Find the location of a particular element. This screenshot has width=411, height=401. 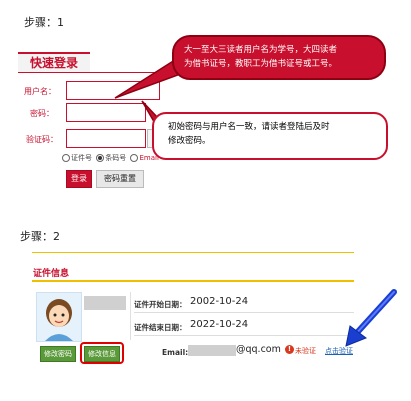

change-password-button: 修改密码 is located at coordinates (58, 354).